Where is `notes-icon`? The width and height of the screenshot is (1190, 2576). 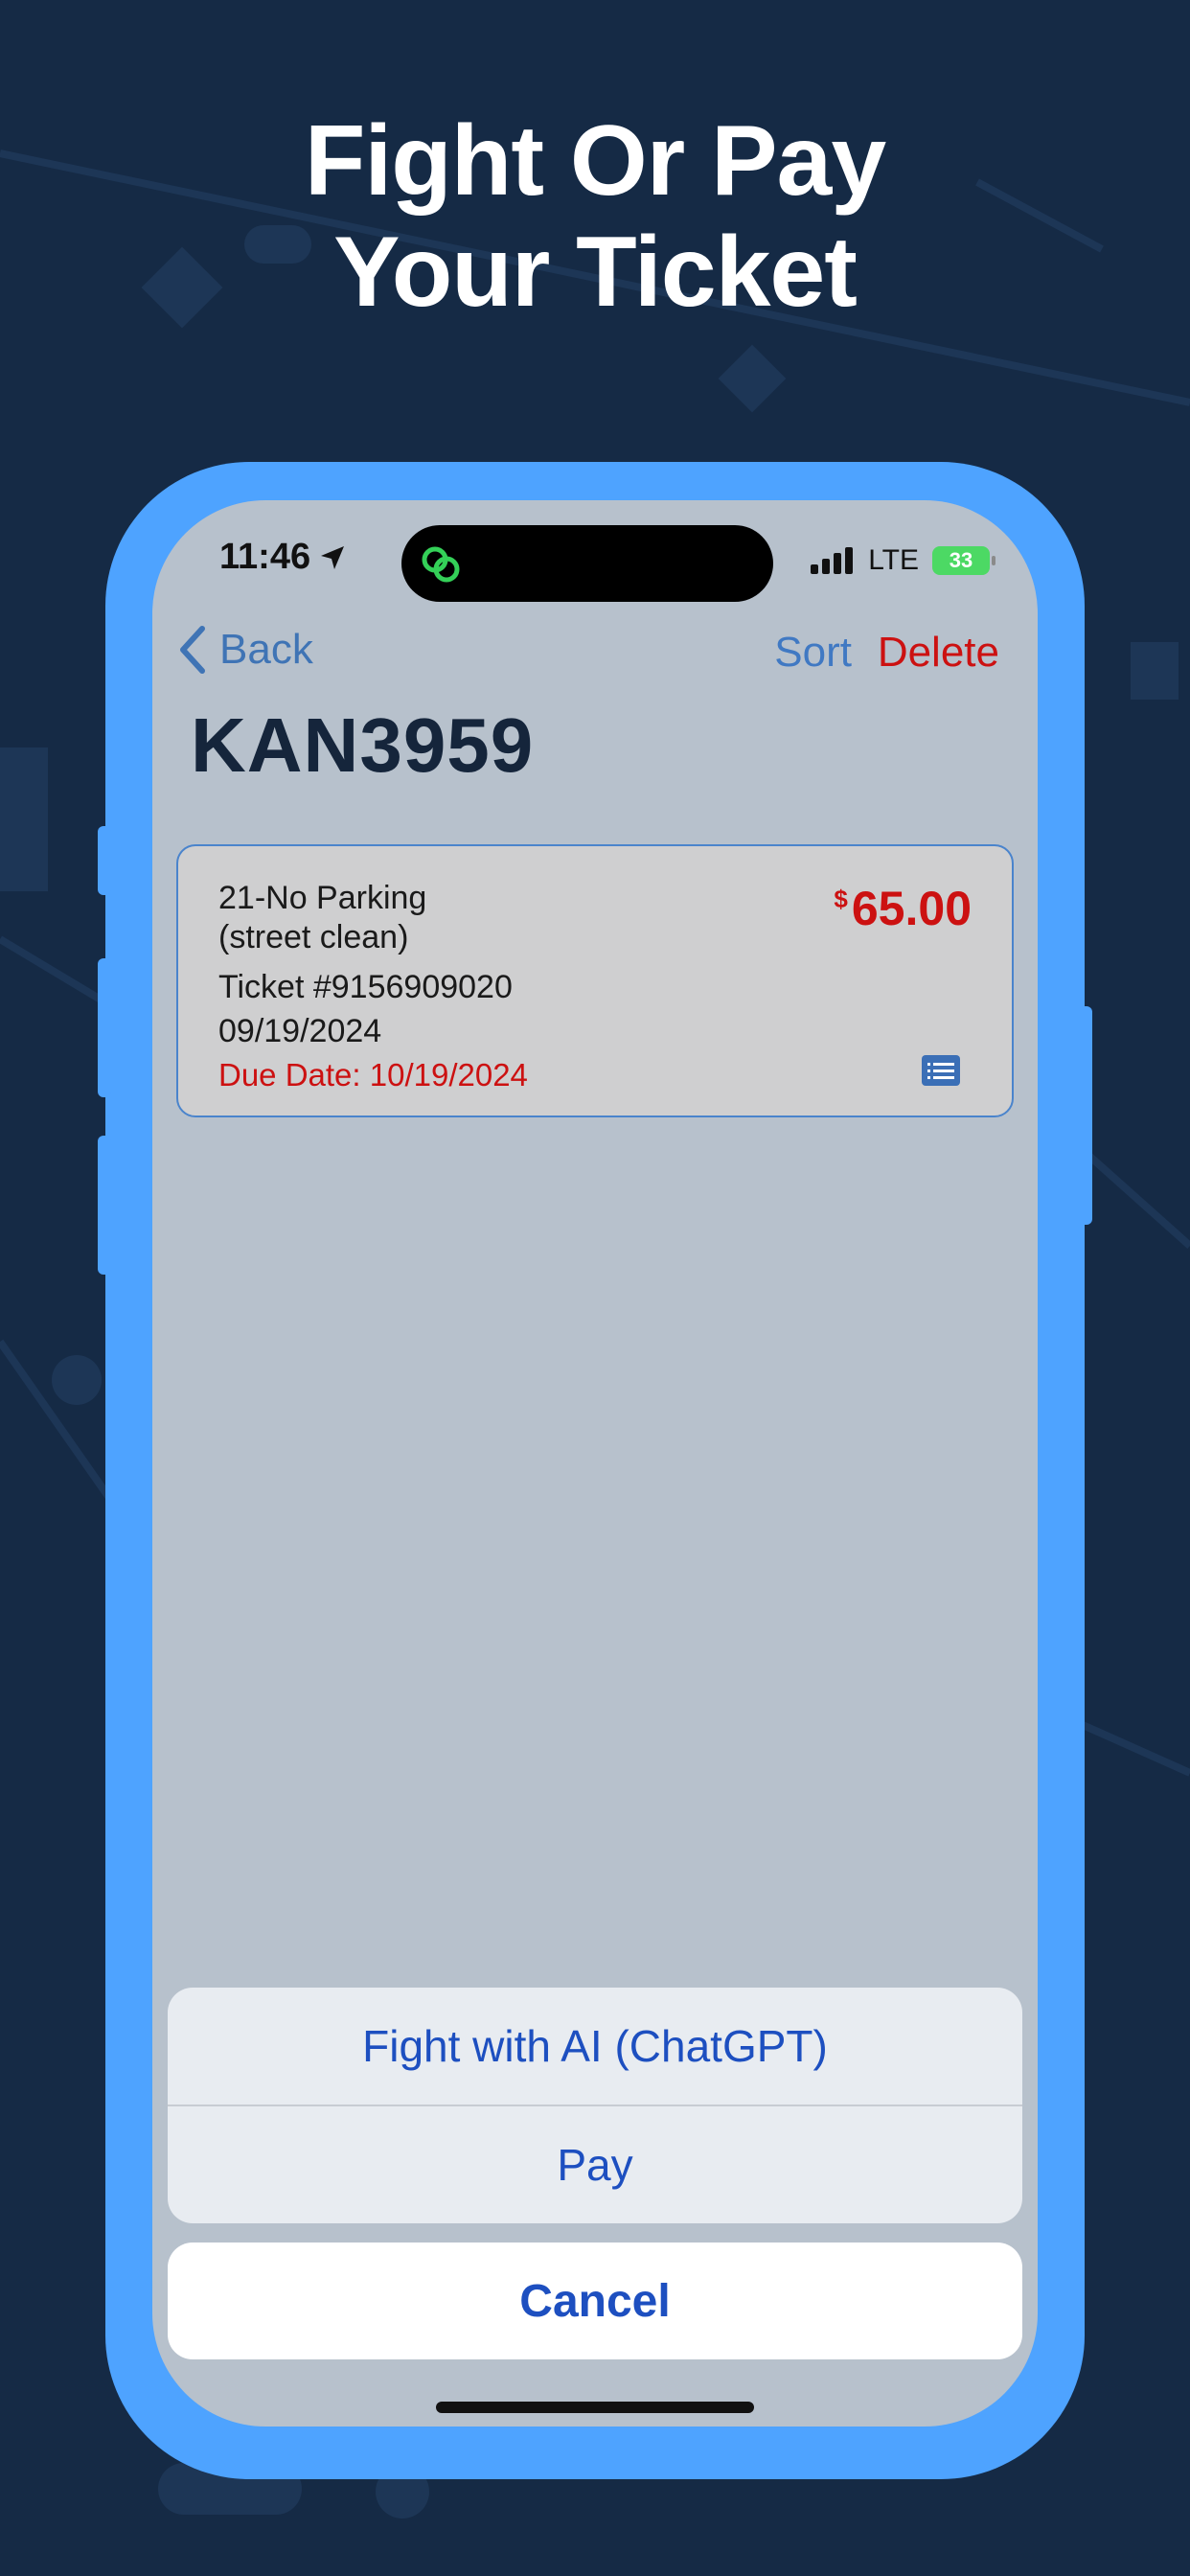 notes-icon is located at coordinates (941, 1070).